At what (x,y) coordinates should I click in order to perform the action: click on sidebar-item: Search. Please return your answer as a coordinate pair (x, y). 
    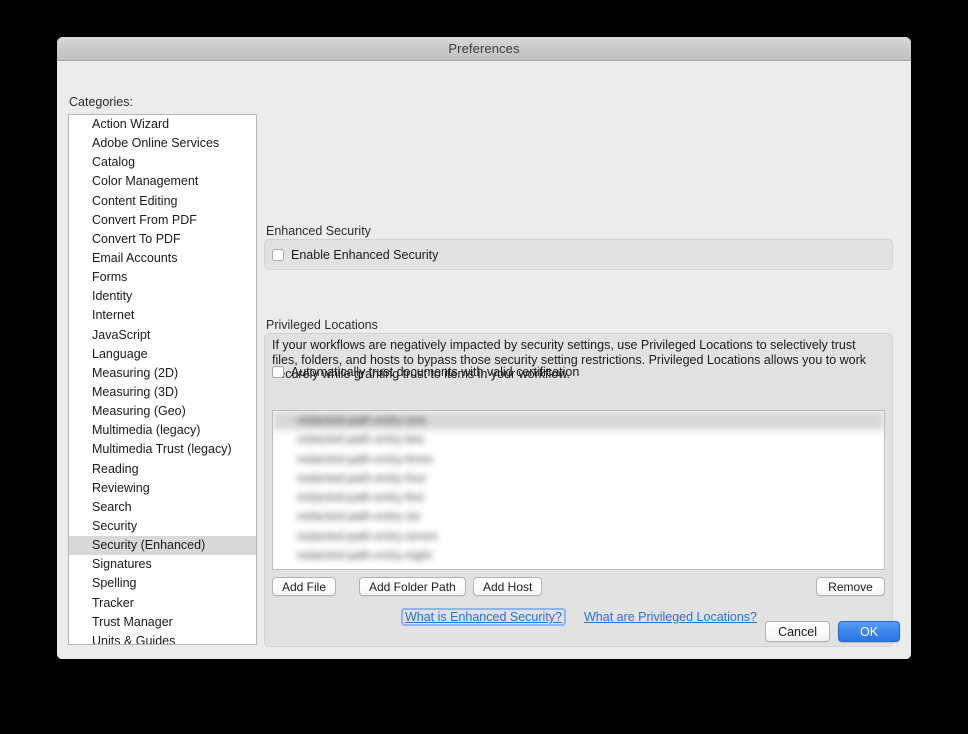
    Looking at the image, I should click on (162, 507).